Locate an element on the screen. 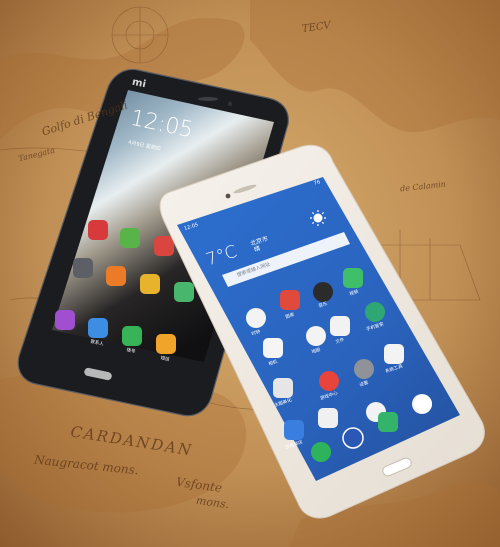  map-app-icon is located at coordinates (316, 336).